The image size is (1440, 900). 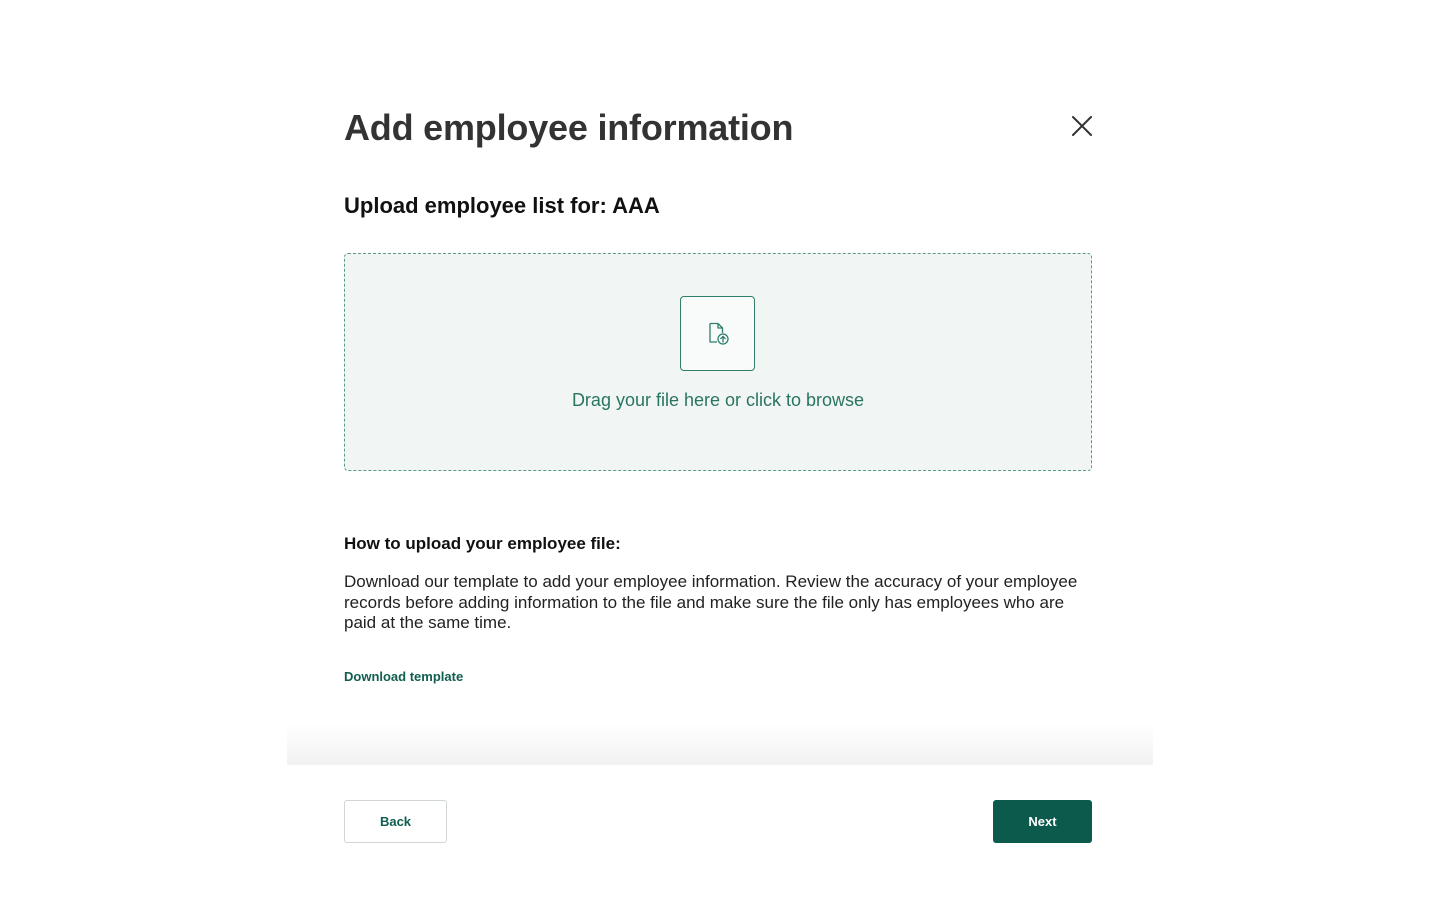 What do you see at coordinates (718, 400) in the screenshot?
I see `dropzone-instruction: Drag your file here or click to browse` at bounding box center [718, 400].